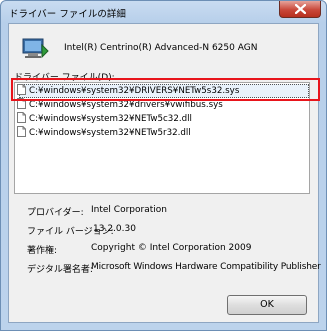  What do you see at coordinates (55, 213) in the screenshot?
I see `provider-label: プロバイダー:` at bounding box center [55, 213].